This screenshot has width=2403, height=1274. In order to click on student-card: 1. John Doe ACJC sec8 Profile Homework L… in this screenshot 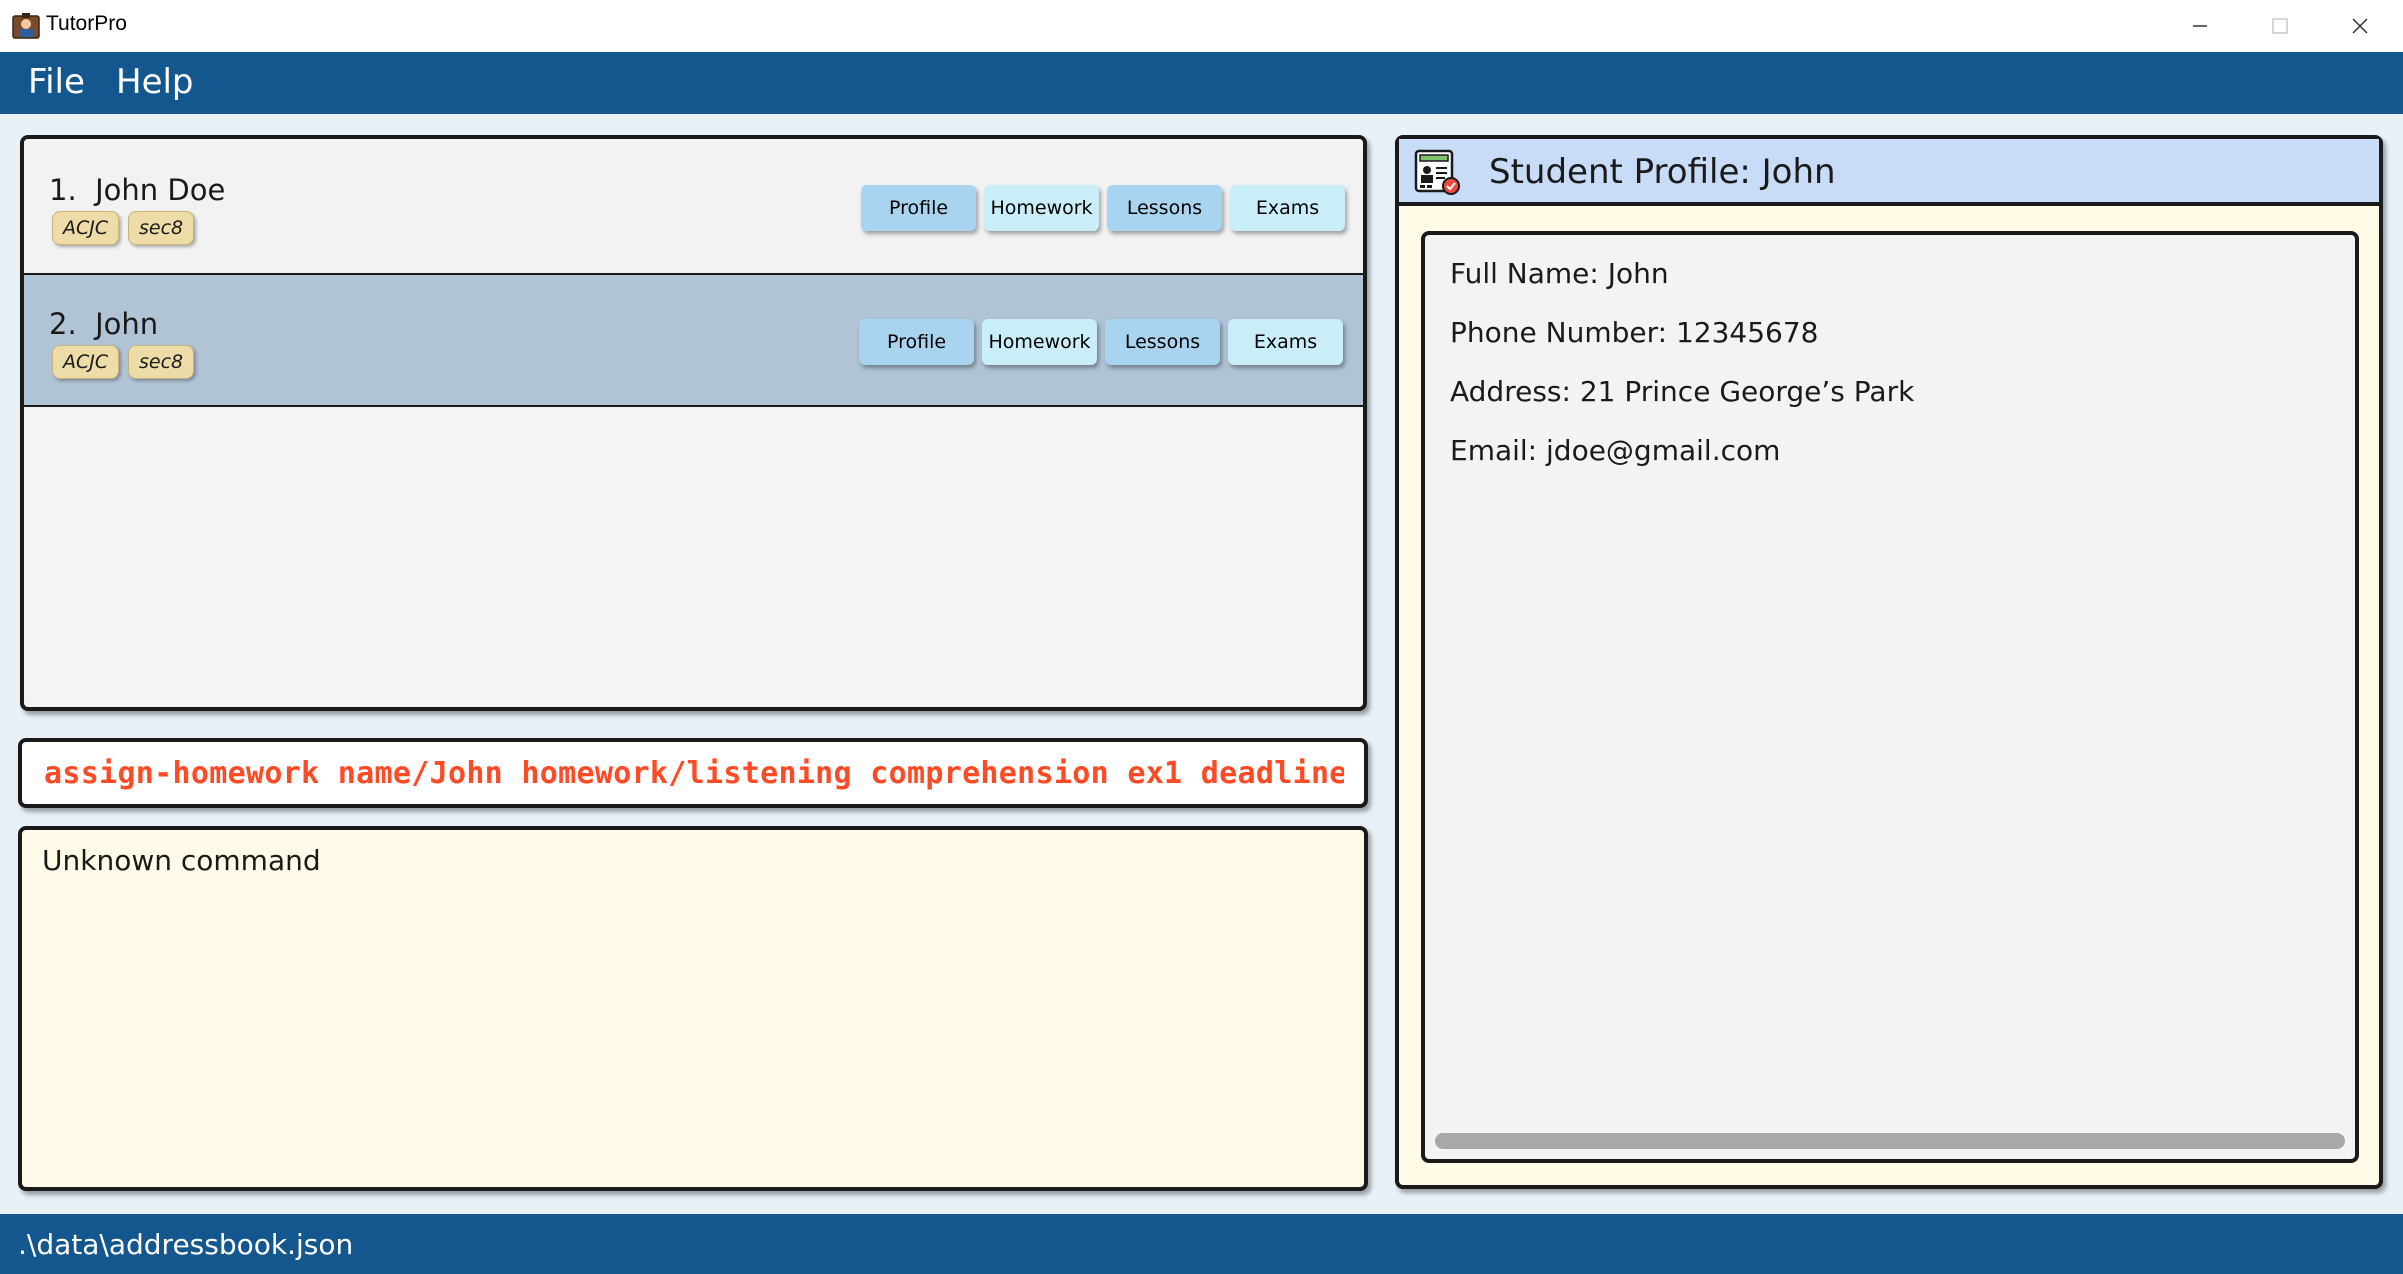, I will do `click(693, 206)`.